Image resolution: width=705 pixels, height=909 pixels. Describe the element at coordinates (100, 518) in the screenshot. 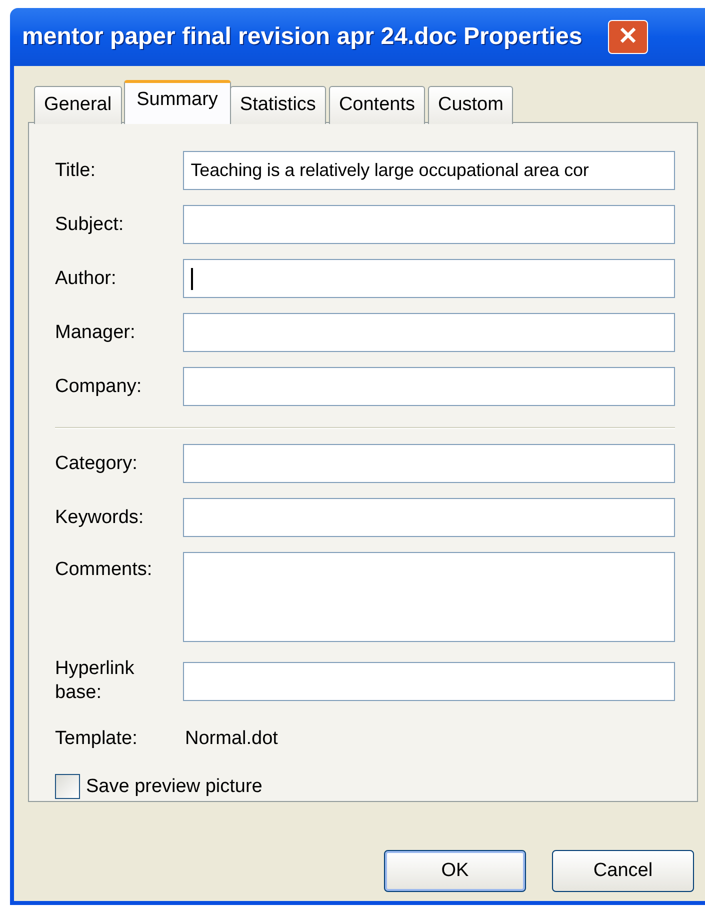

I see `field-label: Keywords:` at that location.